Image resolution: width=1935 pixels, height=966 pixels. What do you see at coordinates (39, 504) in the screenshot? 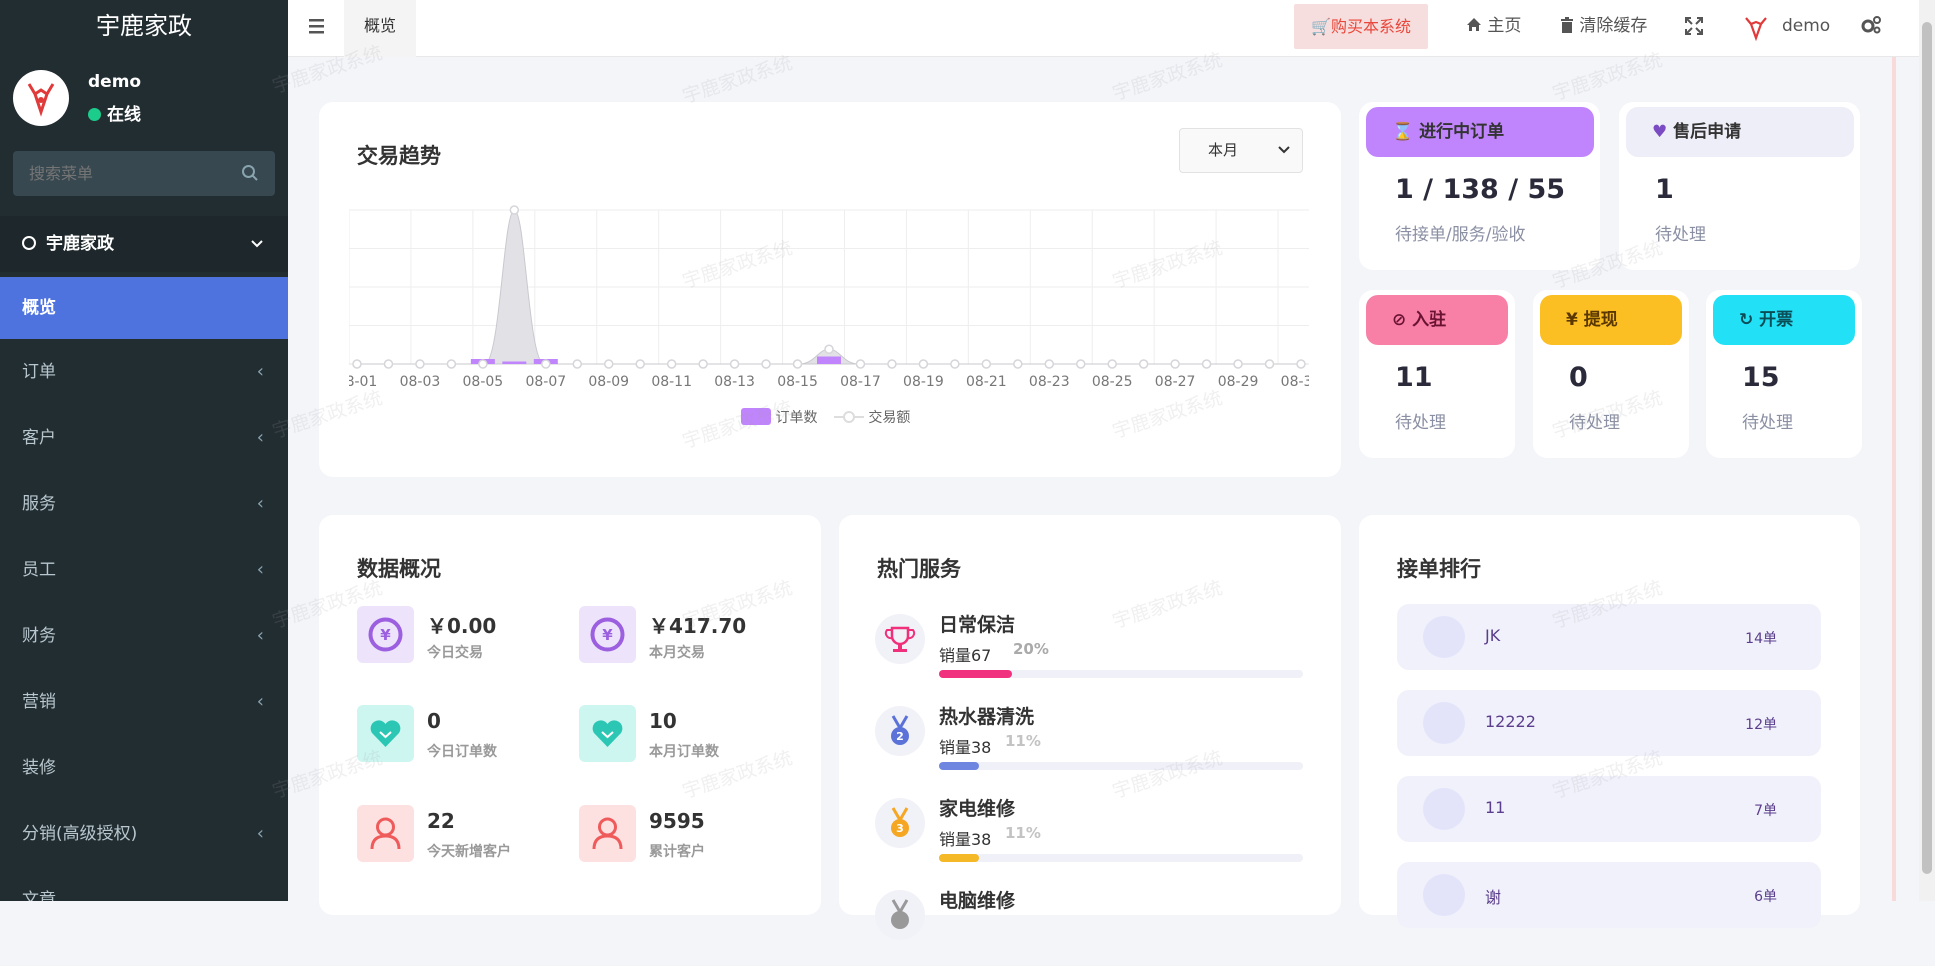
I see `sidebar-item-label: 服务` at bounding box center [39, 504].